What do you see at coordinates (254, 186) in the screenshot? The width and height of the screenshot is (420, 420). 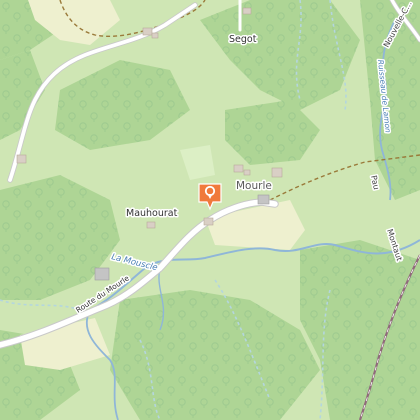 I see `place-label-mourle: Mourle` at bounding box center [254, 186].